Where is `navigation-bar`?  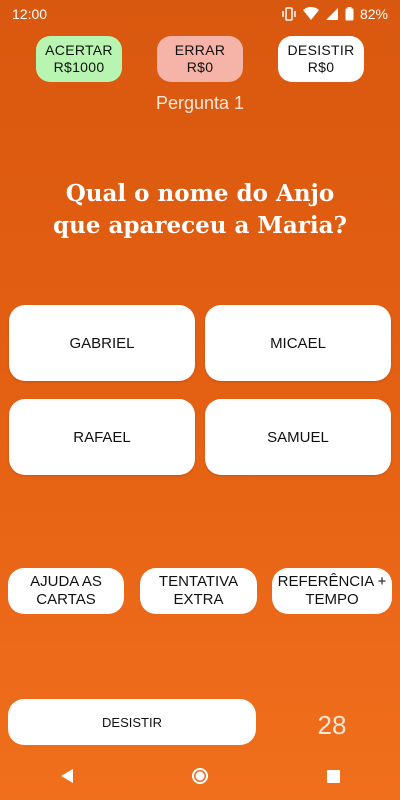
navigation-bar is located at coordinates (200, 776).